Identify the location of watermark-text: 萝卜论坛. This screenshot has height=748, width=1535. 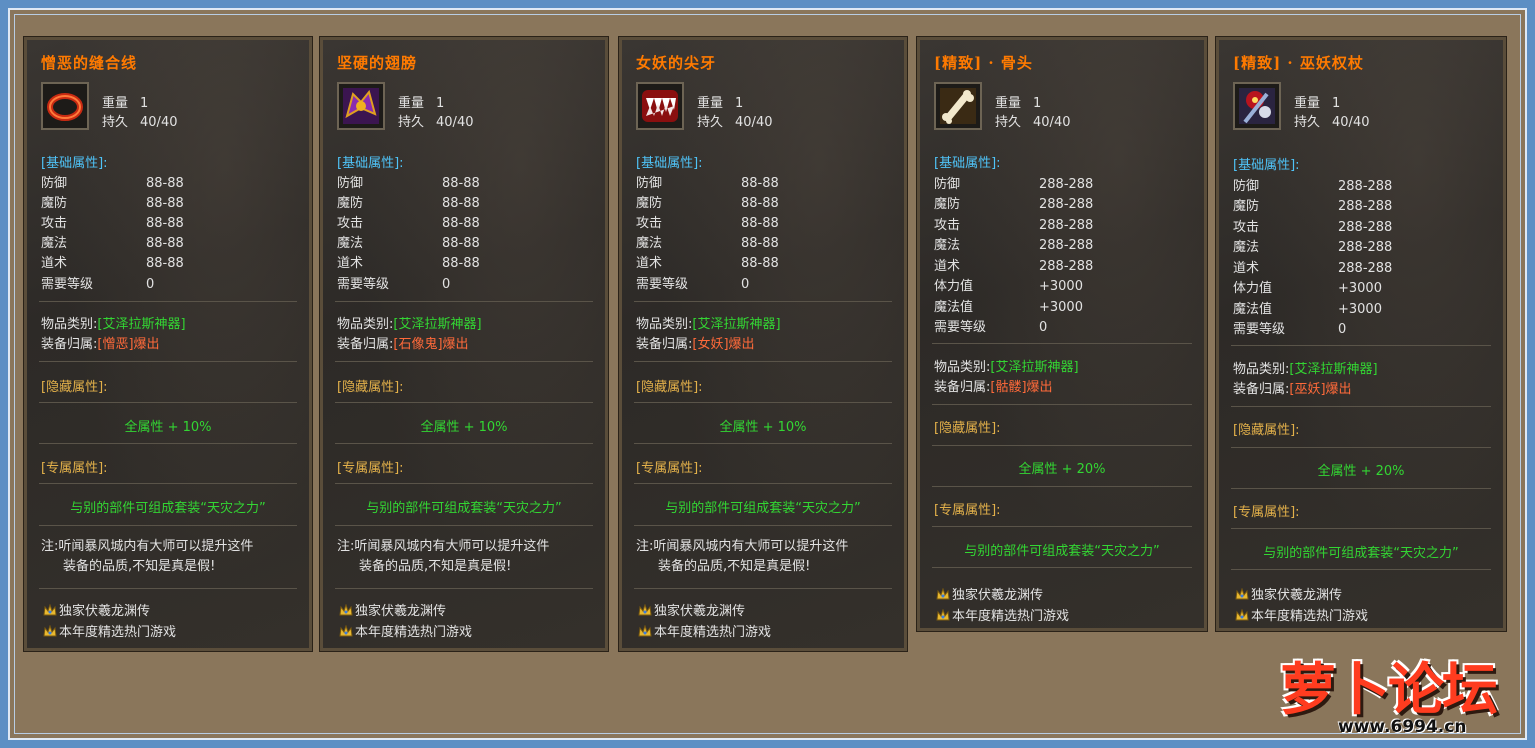
(1389, 690).